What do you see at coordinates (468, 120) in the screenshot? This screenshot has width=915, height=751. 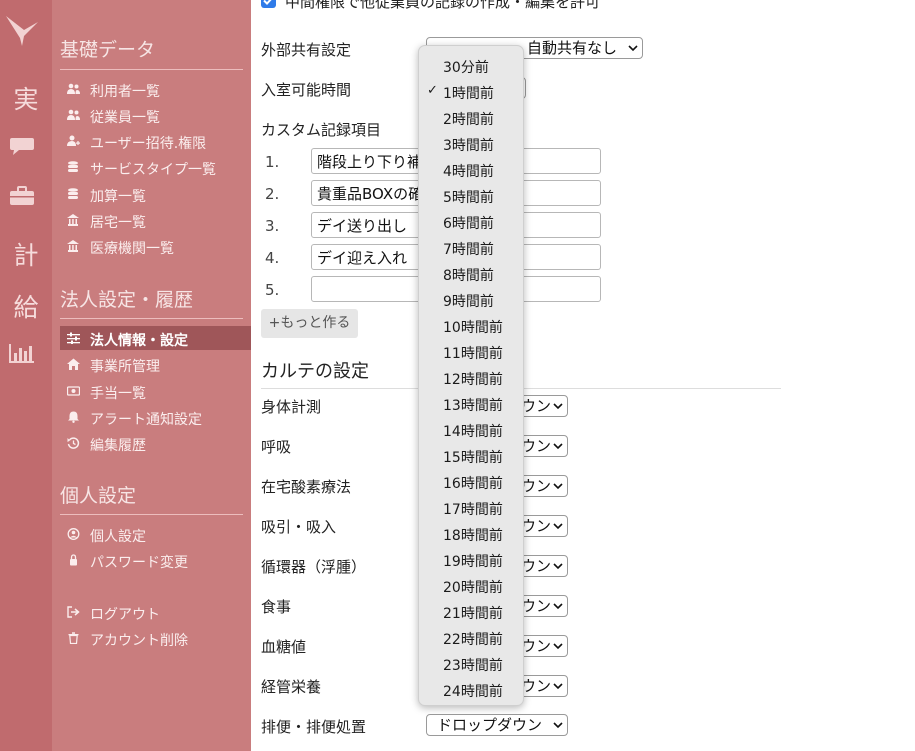 I see `dropdown-option-label: 2時間前` at bounding box center [468, 120].